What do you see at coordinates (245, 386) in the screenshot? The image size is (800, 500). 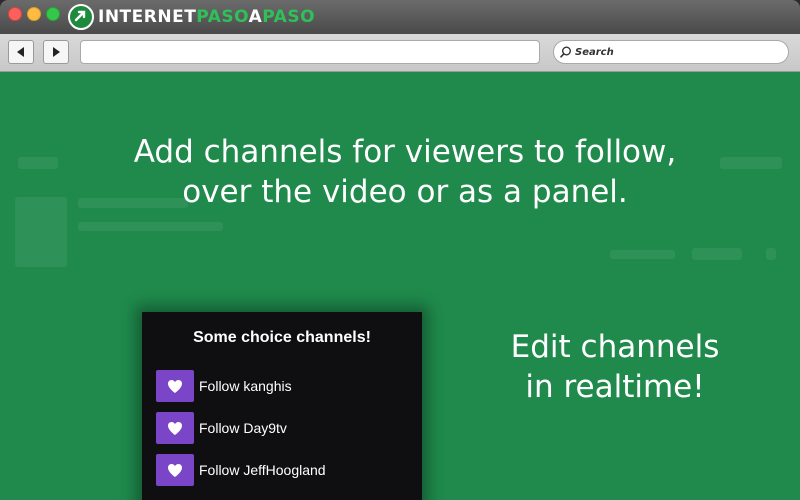 I see `follow-label: Follow kanghis` at bounding box center [245, 386].